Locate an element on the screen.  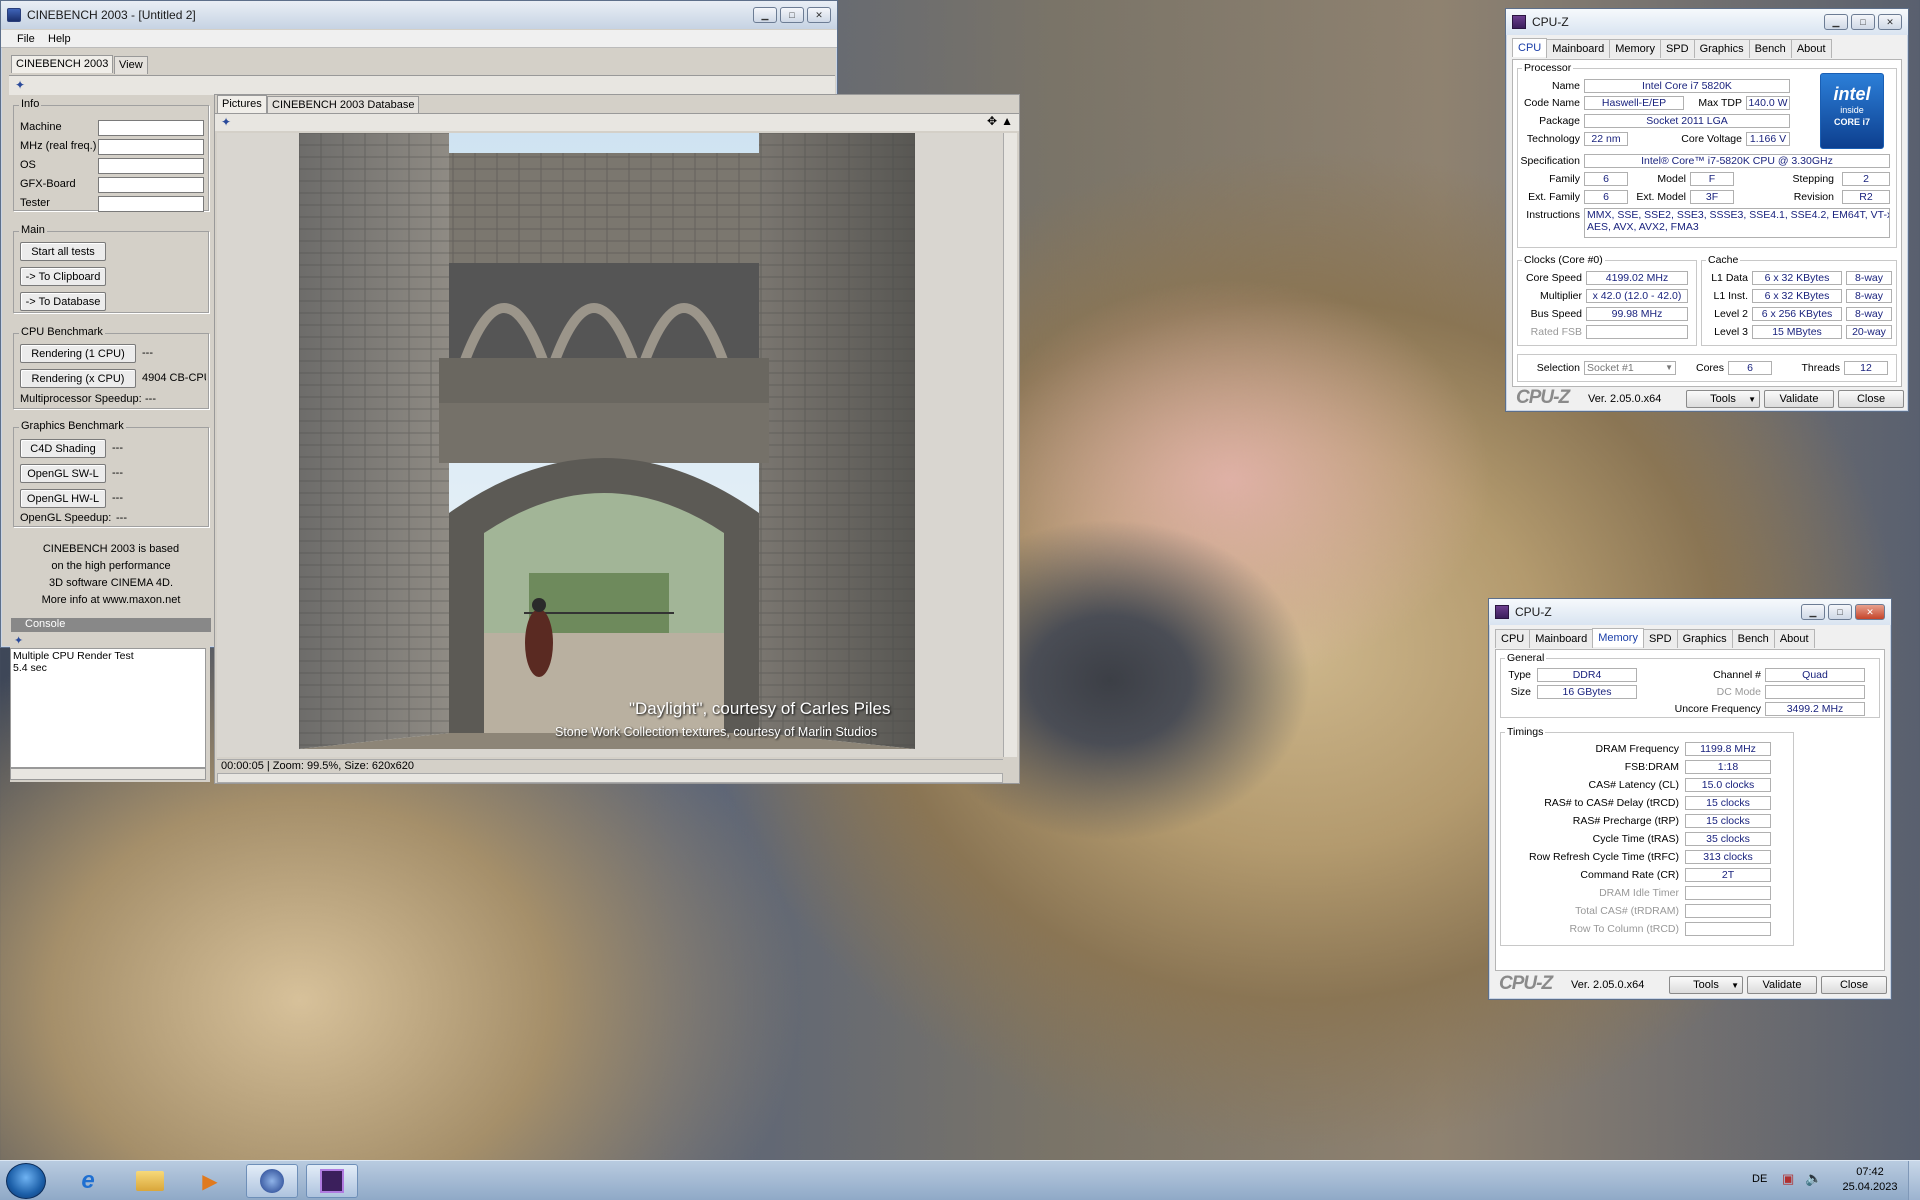
caption-daylight: "Daylight", courtesy of Carles Piles is located at coordinates (760, 708).